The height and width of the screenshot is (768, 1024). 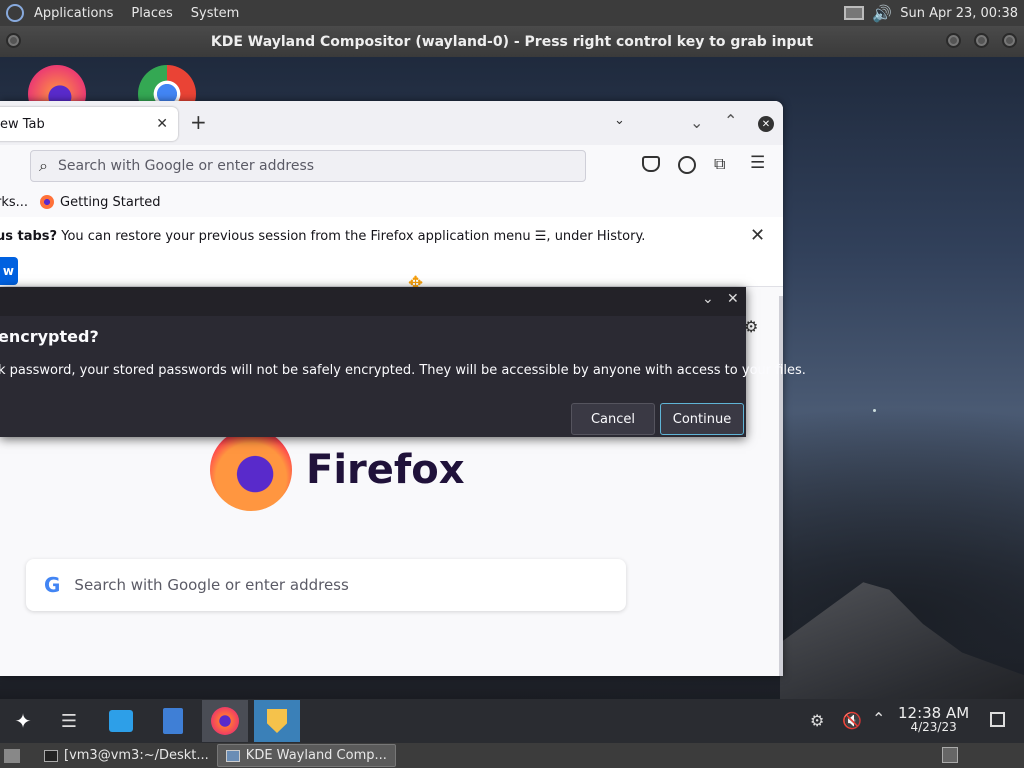 I want to click on continue-button: Continue, so click(x=702, y=419).